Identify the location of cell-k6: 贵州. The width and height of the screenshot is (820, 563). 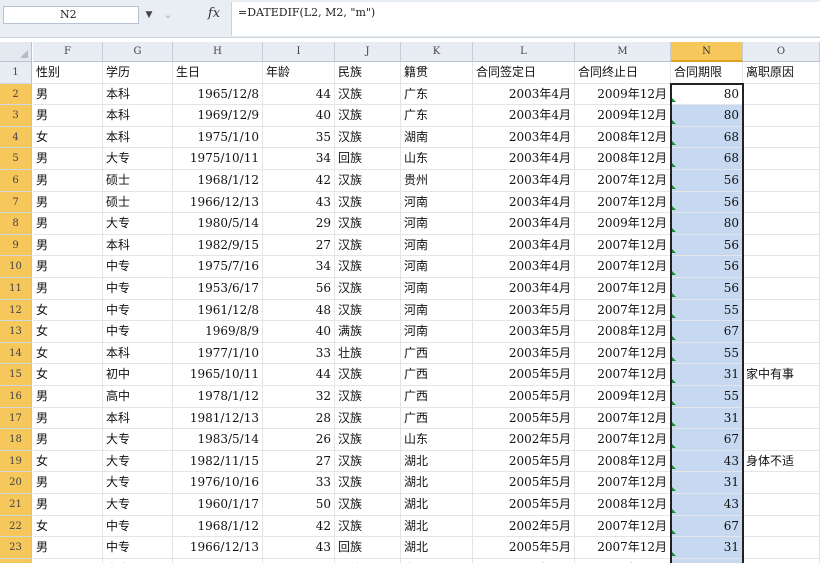
(437, 181).